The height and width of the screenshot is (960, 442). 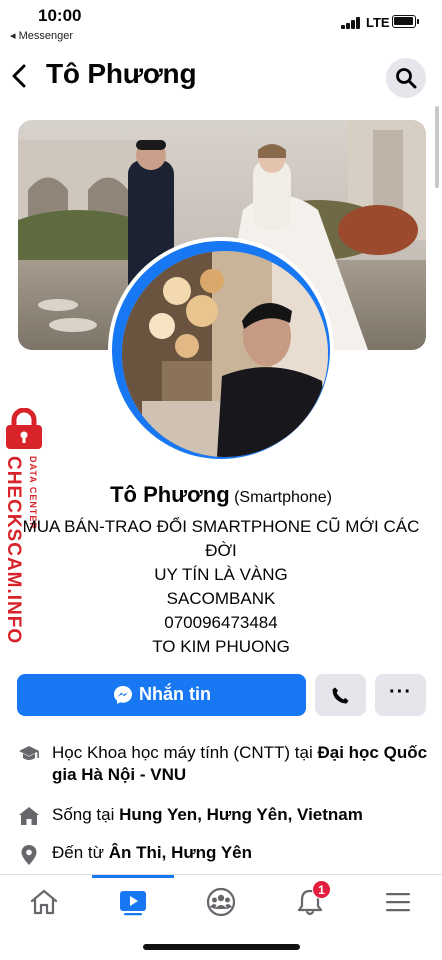 I want to click on tab-groups, so click(x=221, y=902).